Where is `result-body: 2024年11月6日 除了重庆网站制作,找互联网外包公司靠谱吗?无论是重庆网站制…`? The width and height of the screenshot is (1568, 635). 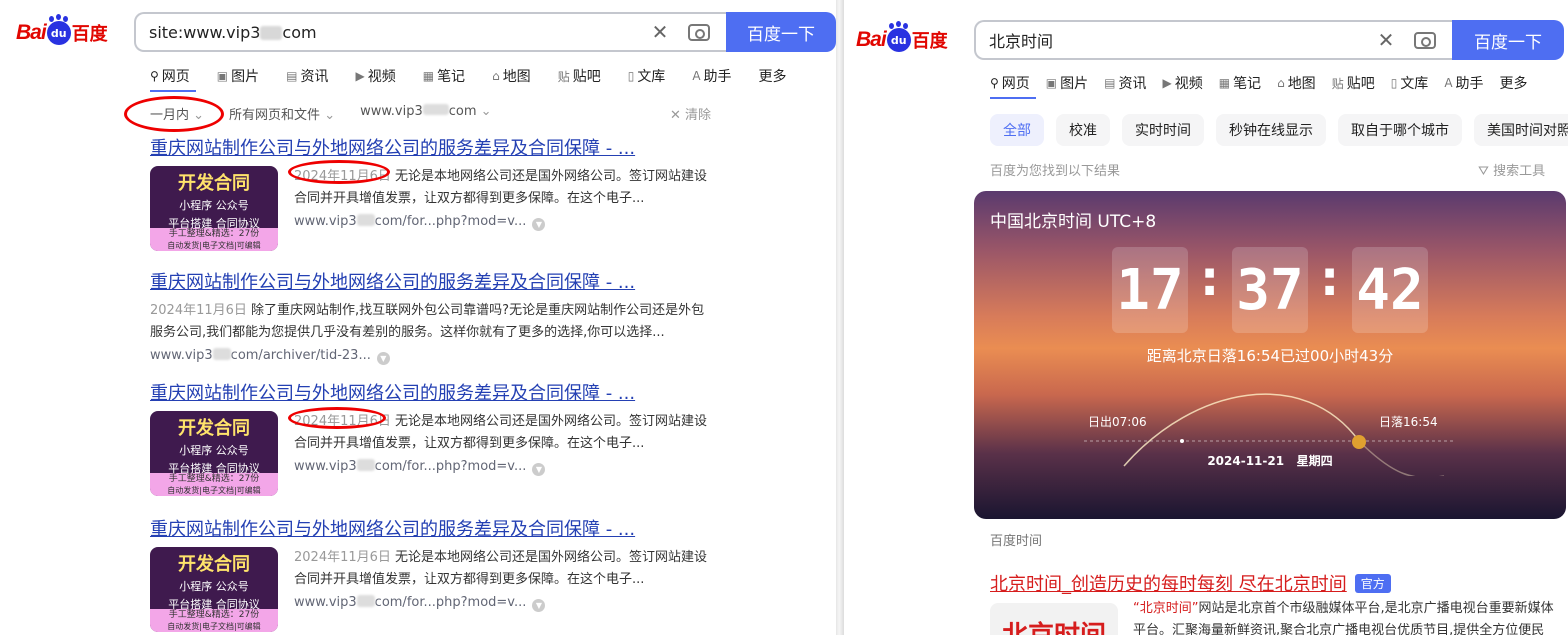
result-body: 2024年11月6日 除了重庆网站制作,找互联网外包公司靠谱吗?无论是重庆网站制… is located at coordinates (430, 332).